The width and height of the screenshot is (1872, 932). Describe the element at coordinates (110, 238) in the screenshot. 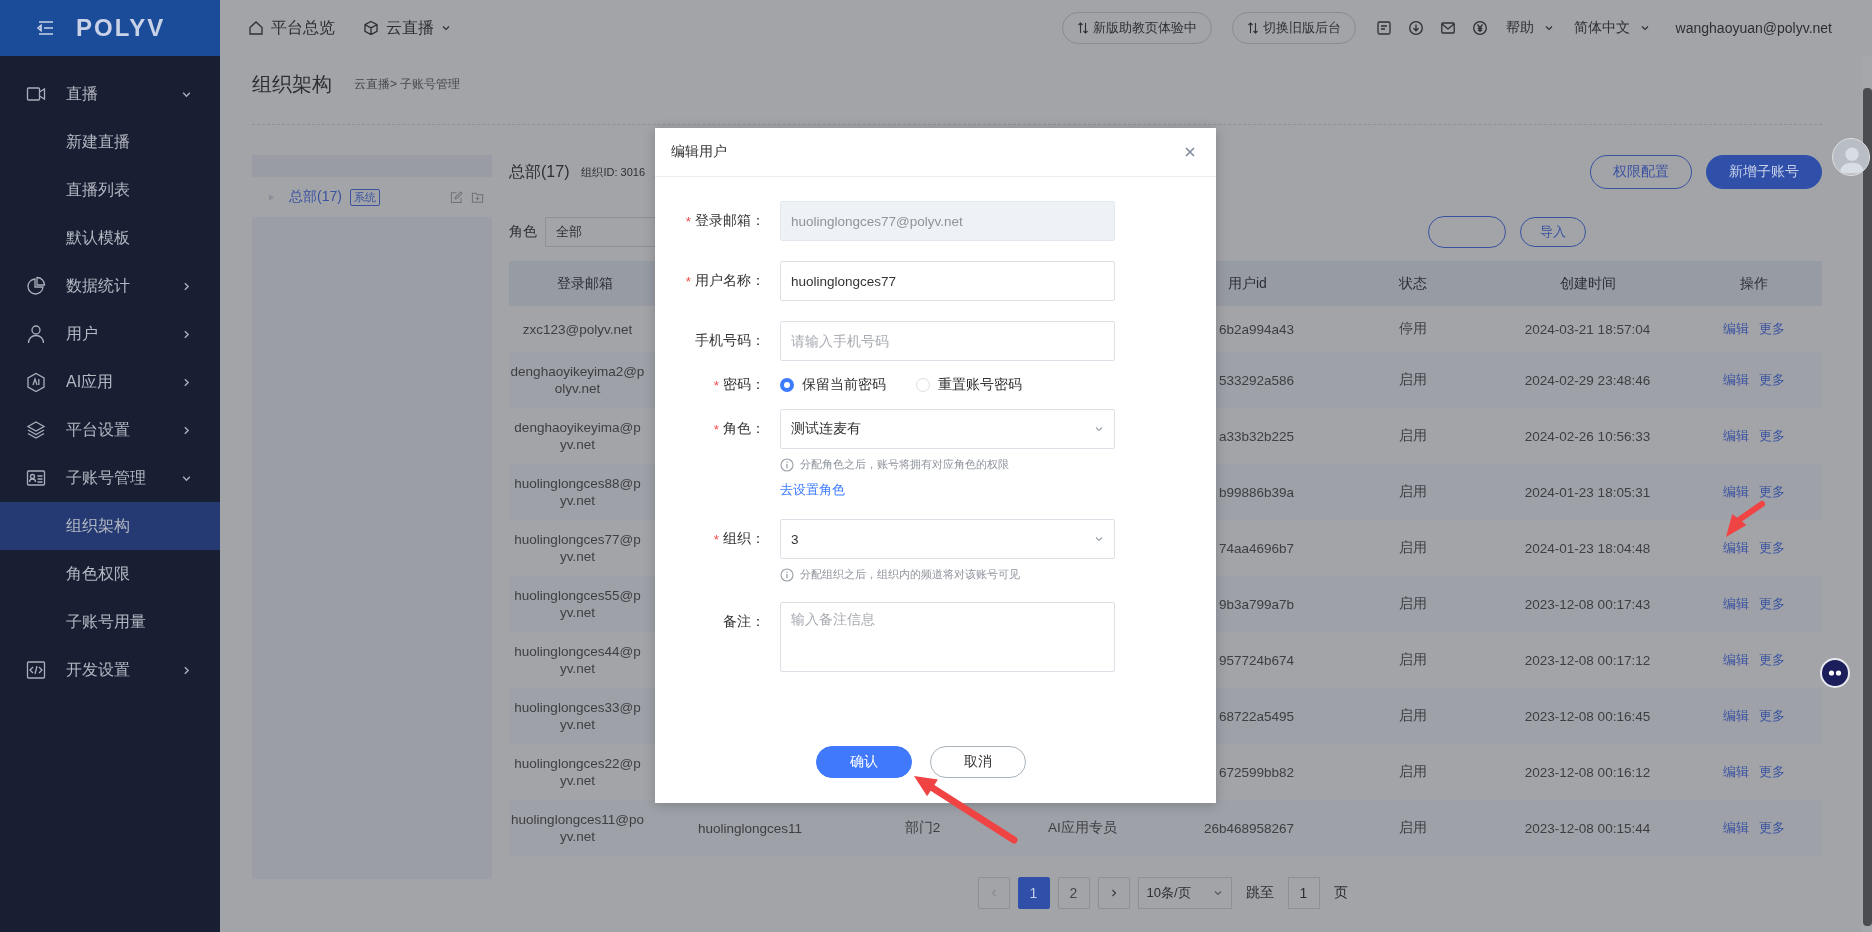

I see `sidebar-item: 默认模板` at that location.